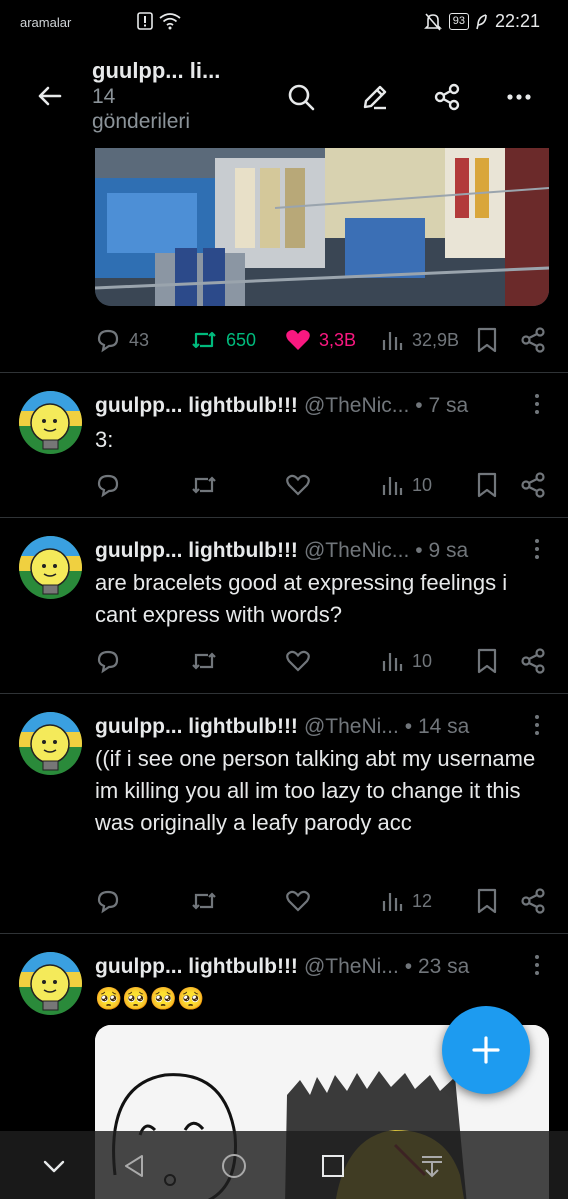 Image resolution: width=568 pixels, height=1199 pixels. What do you see at coordinates (284, 24) in the screenshot?
I see `status-bar: aramalar 93 22:21` at bounding box center [284, 24].